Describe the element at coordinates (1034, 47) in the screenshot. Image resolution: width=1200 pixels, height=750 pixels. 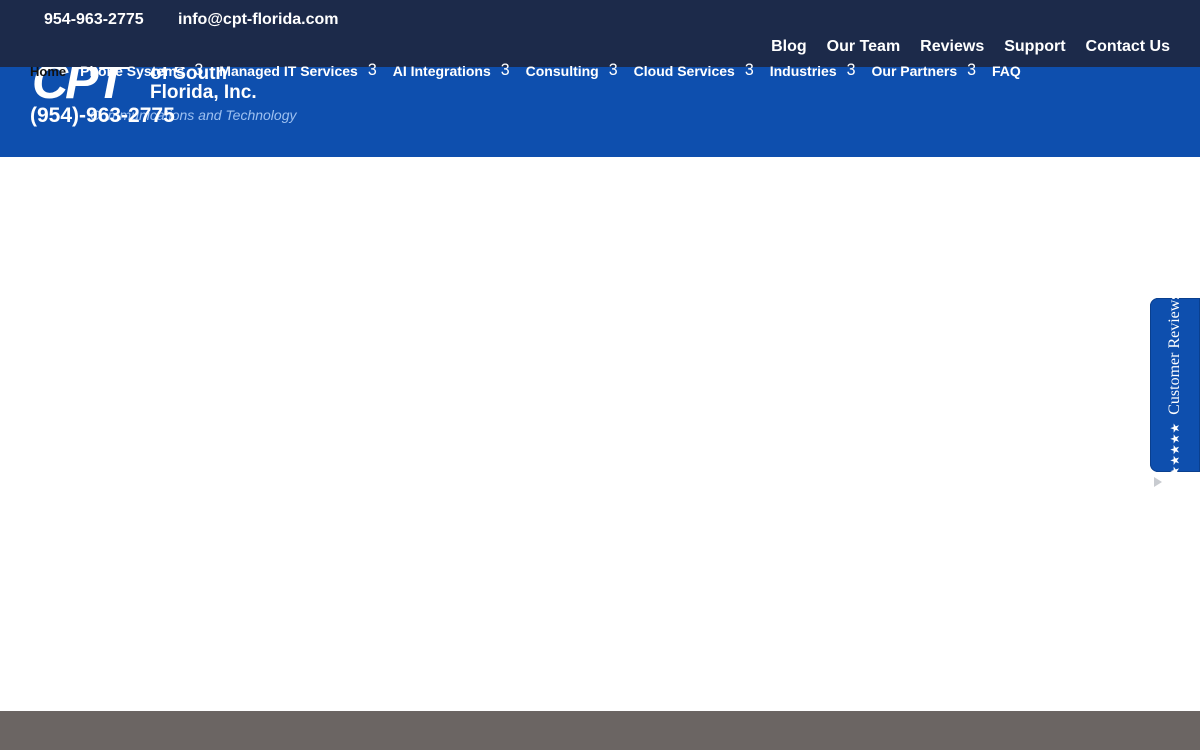
I see `secondary-nav-support: Support` at that location.